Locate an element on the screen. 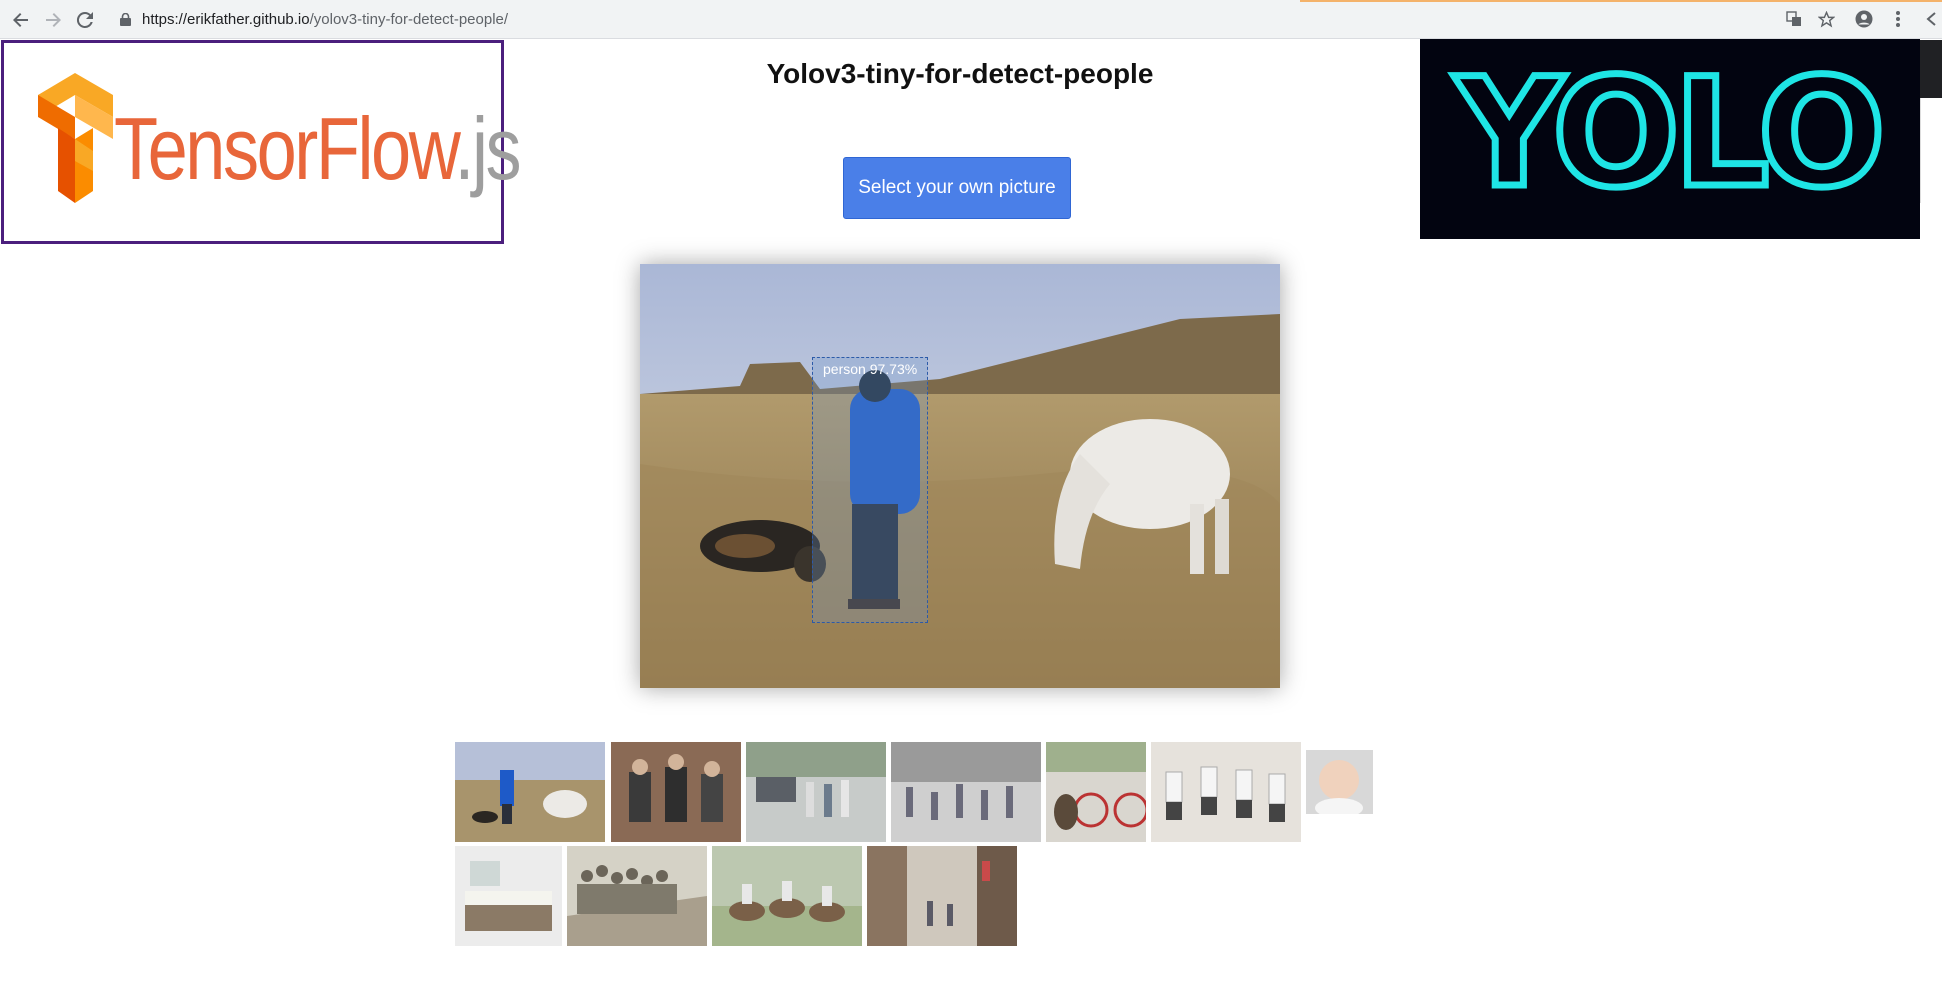 The width and height of the screenshot is (1942, 992). thumb-baby is located at coordinates (1339, 782).